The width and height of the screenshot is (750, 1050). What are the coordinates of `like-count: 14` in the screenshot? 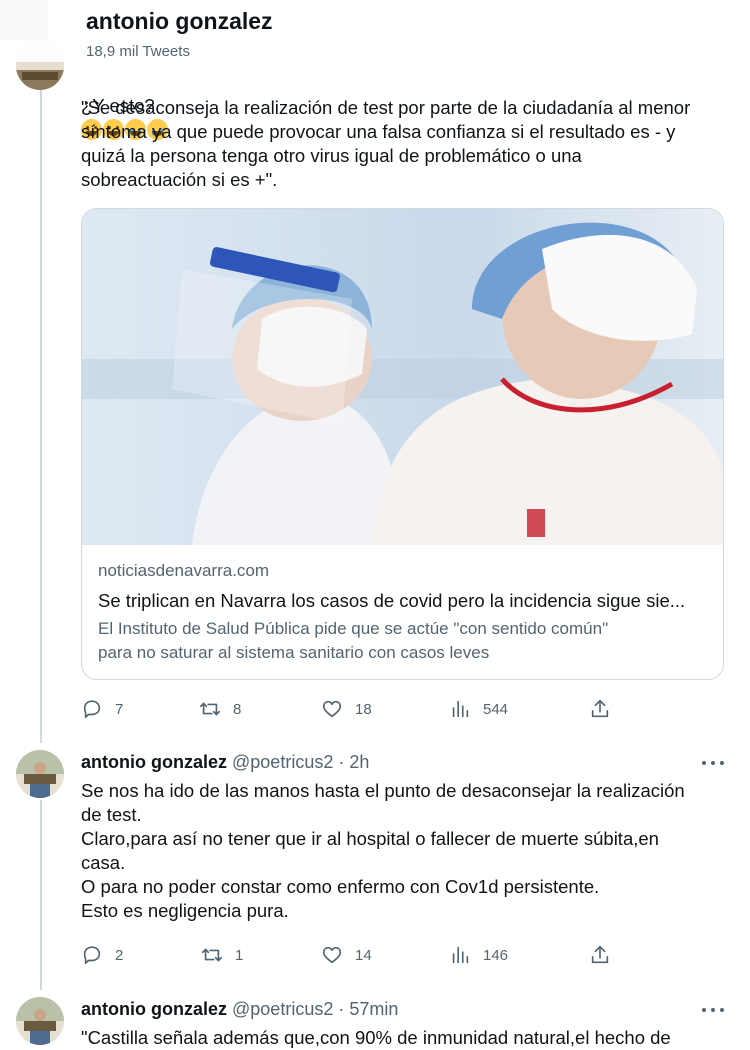 It's located at (363, 955).